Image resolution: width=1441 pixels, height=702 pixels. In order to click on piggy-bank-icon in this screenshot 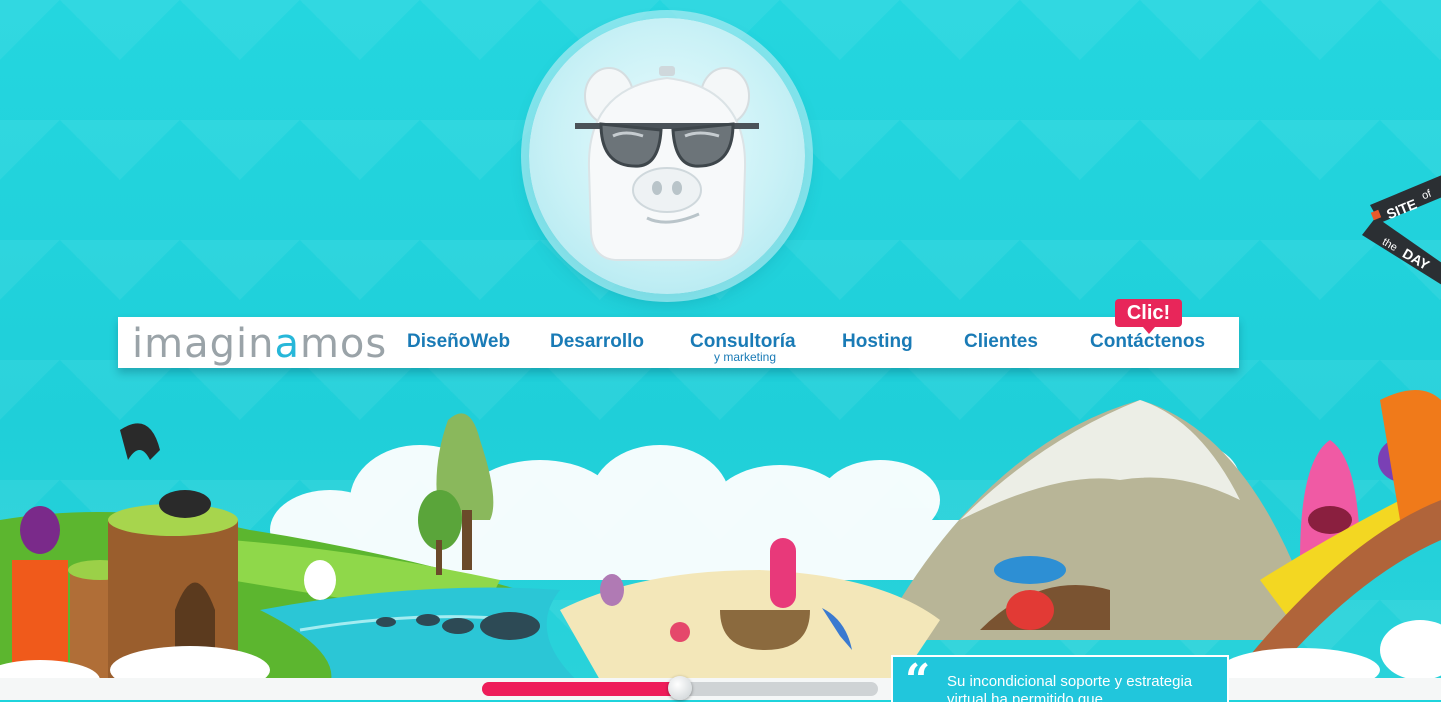, I will do `click(667, 163)`.